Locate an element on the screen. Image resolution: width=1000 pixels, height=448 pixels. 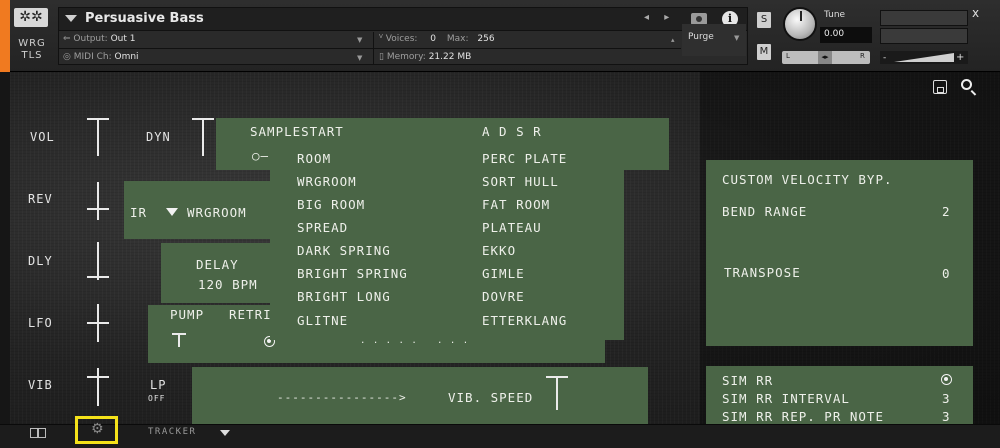
custom-velocity-bypass: CUSTOM VELOCITY BYP. is located at coordinates (807, 179).